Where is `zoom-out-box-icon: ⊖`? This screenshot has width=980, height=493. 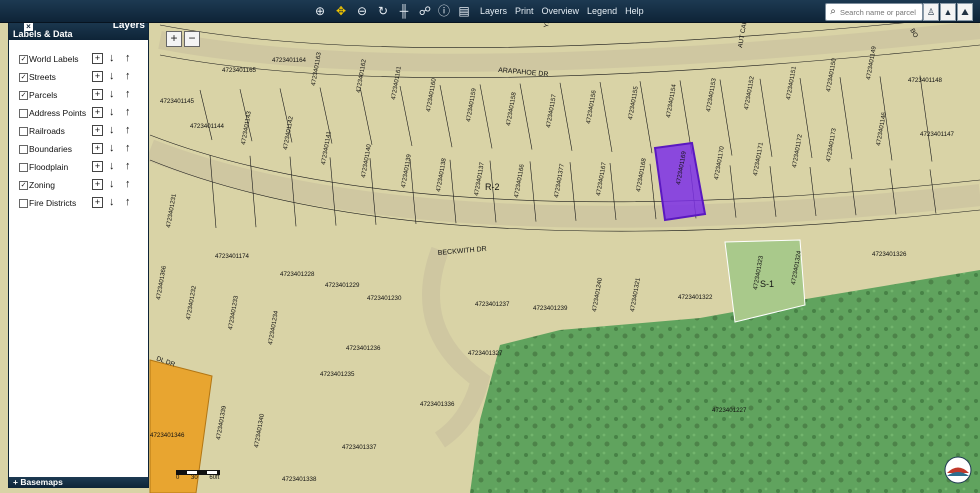 zoom-out-box-icon: ⊖ is located at coordinates (362, 11).